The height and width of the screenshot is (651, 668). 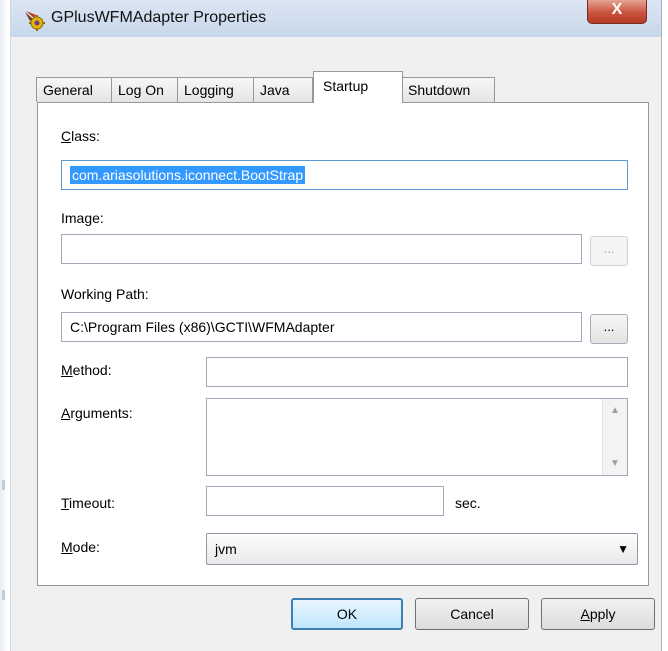 What do you see at coordinates (321, 249) in the screenshot?
I see `image-field` at bounding box center [321, 249].